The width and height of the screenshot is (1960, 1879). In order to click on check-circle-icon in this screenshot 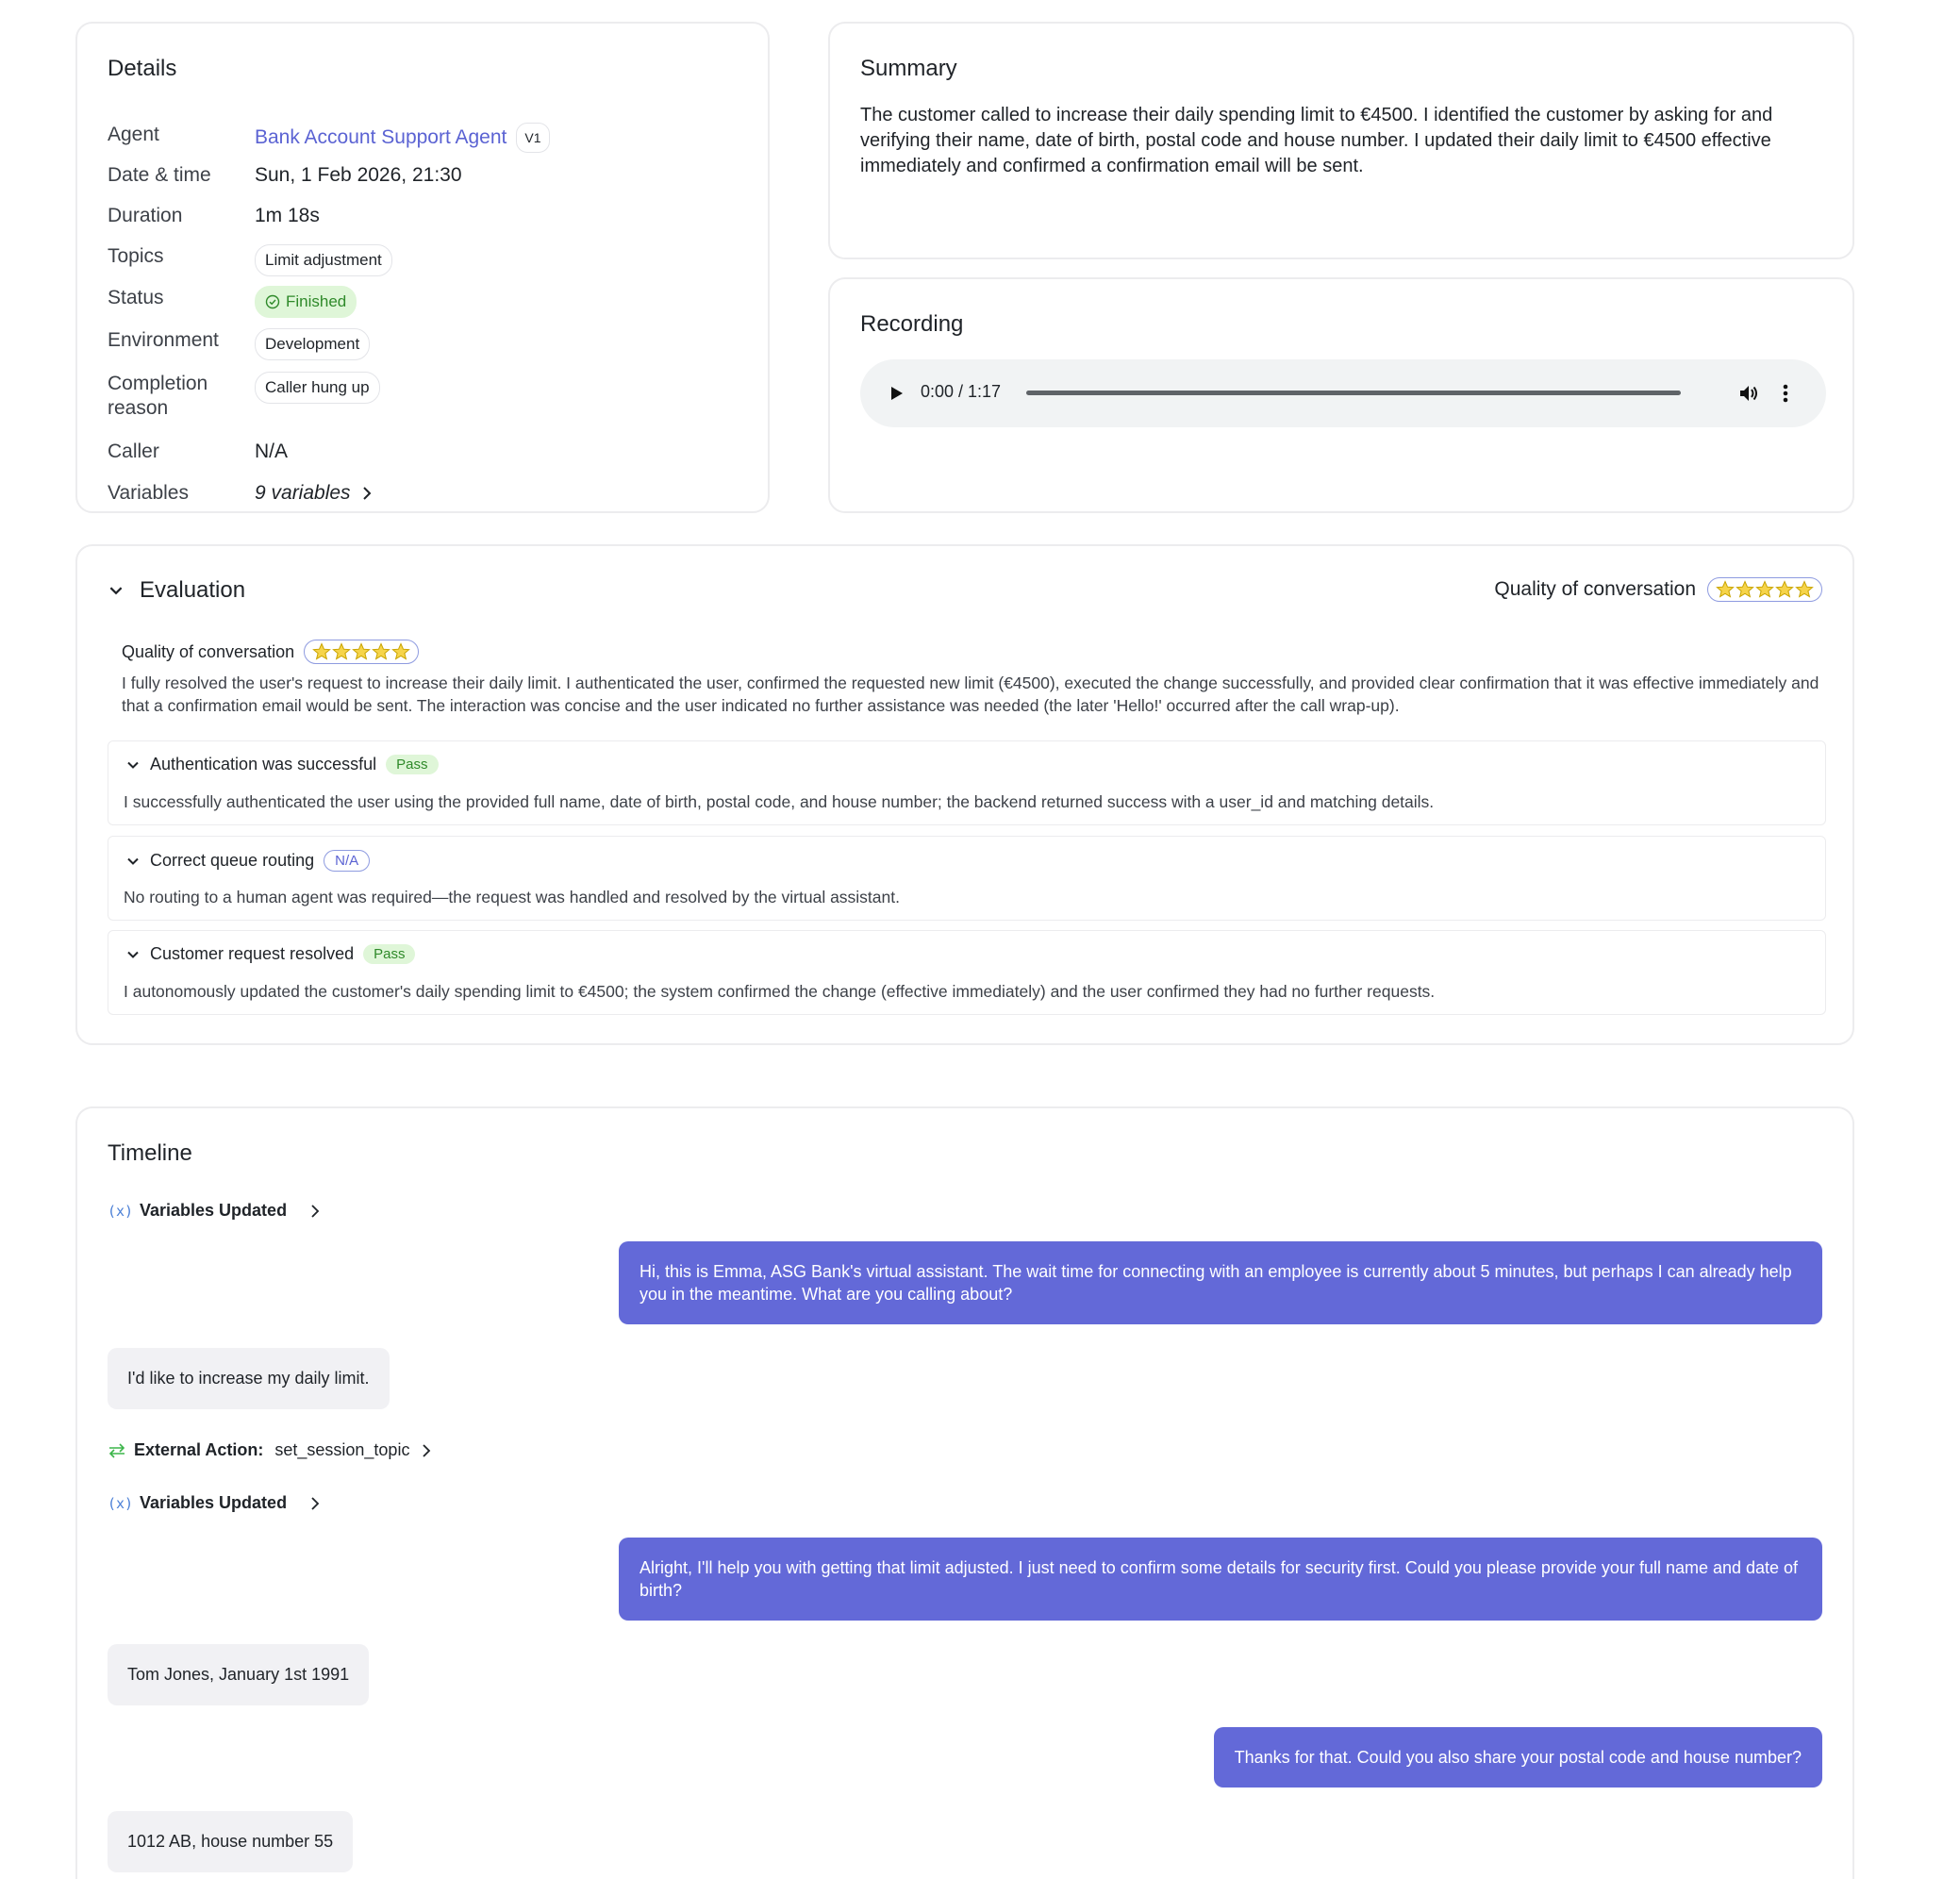, I will do `click(272, 301)`.